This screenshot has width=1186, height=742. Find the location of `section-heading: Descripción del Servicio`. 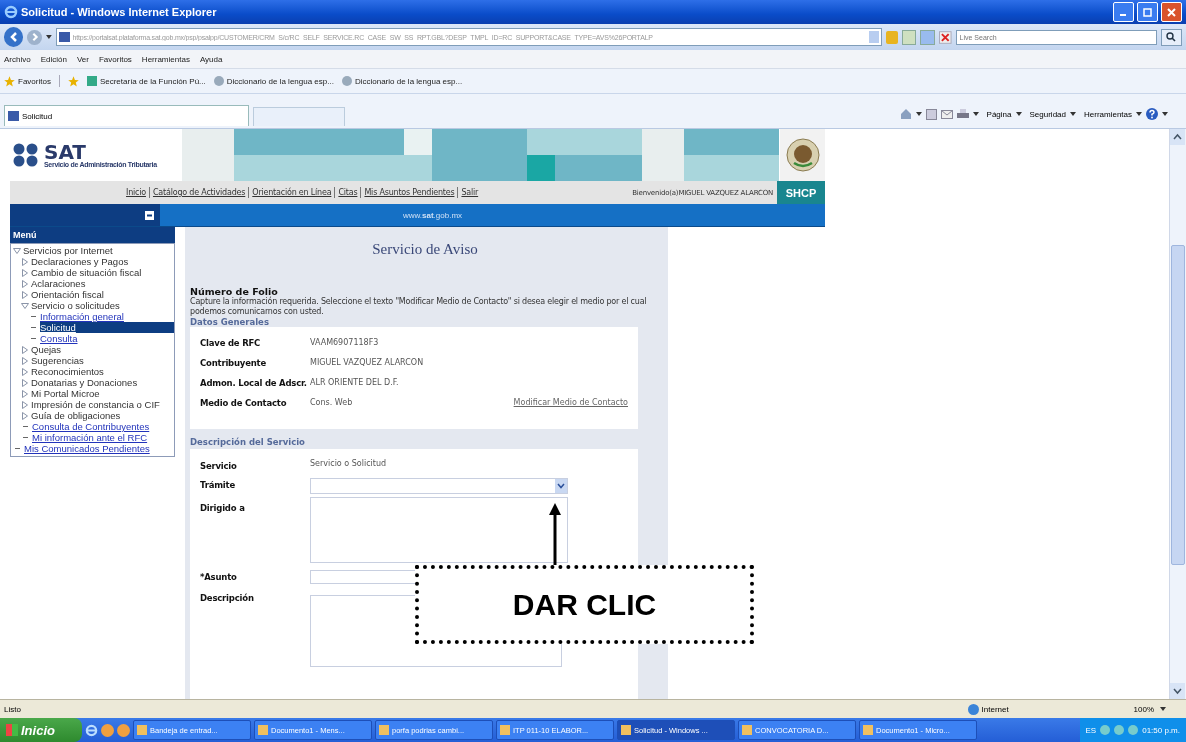

section-heading: Descripción del Servicio is located at coordinates (248, 442).